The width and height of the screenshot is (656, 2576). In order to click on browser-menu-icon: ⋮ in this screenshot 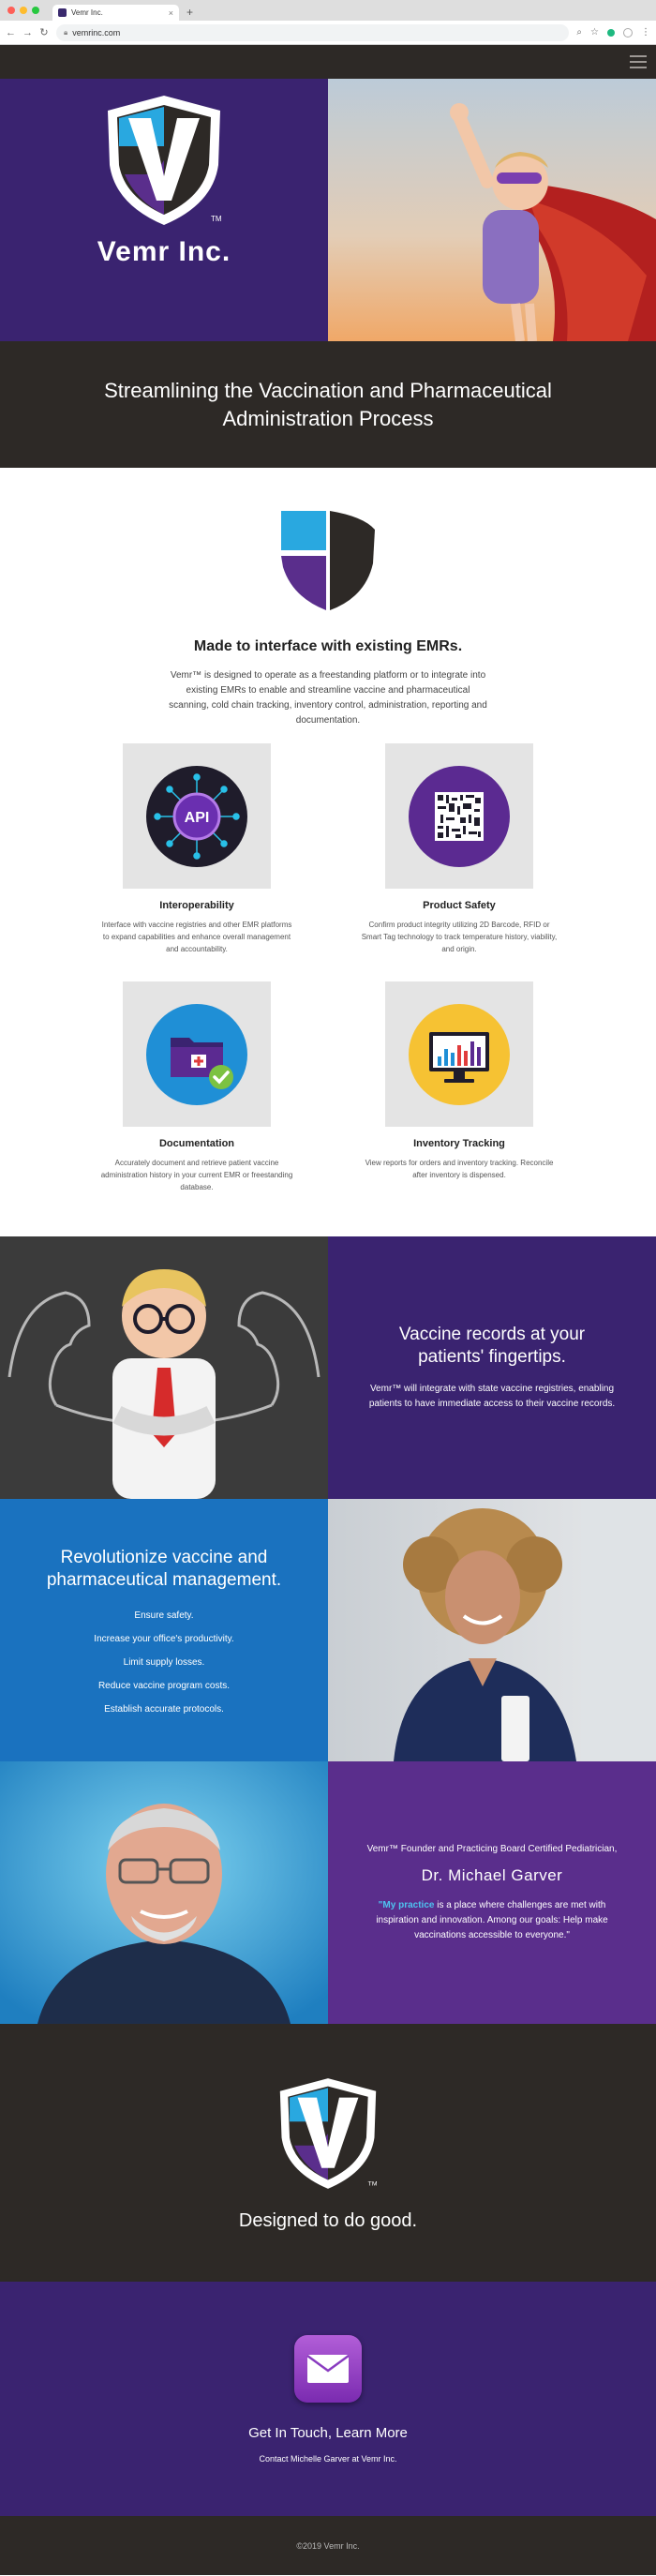, I will do `click(646, 32)`.